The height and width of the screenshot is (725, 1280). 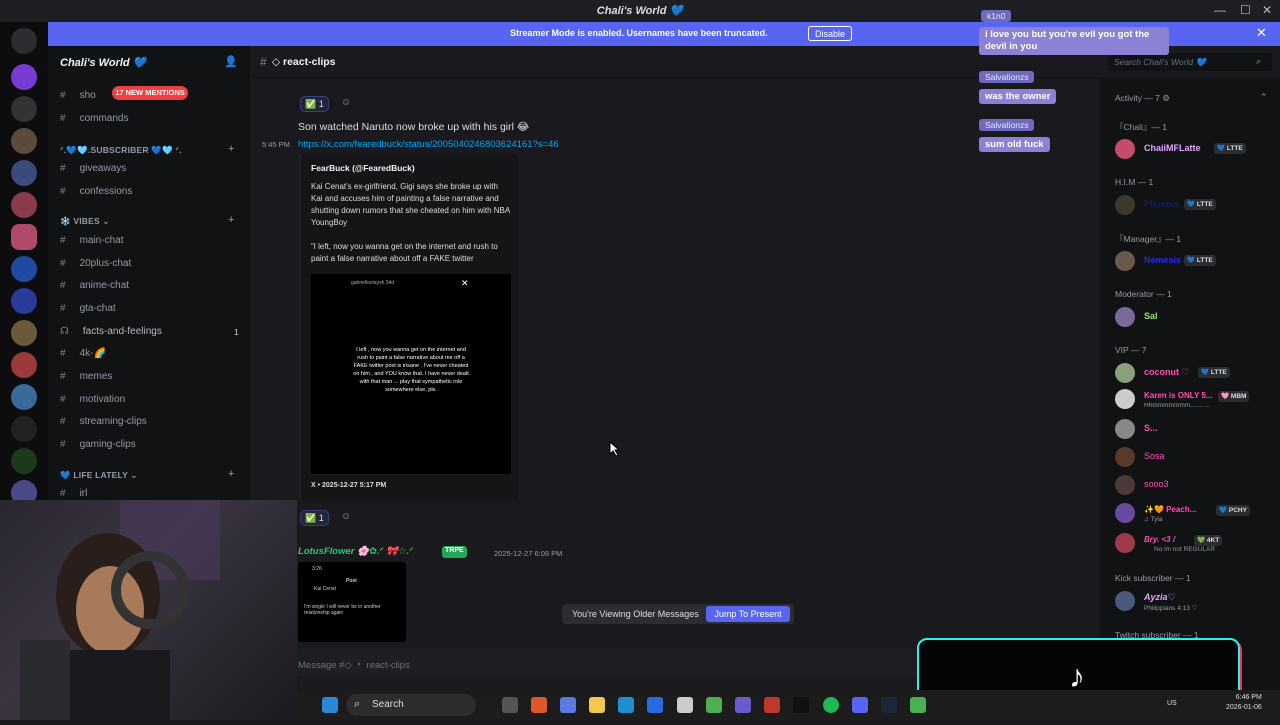 What do you see at coordinates (98, 444) in the screenshot?
I see `channel-item: # gaming-clips` at bounding box center [98, 444].